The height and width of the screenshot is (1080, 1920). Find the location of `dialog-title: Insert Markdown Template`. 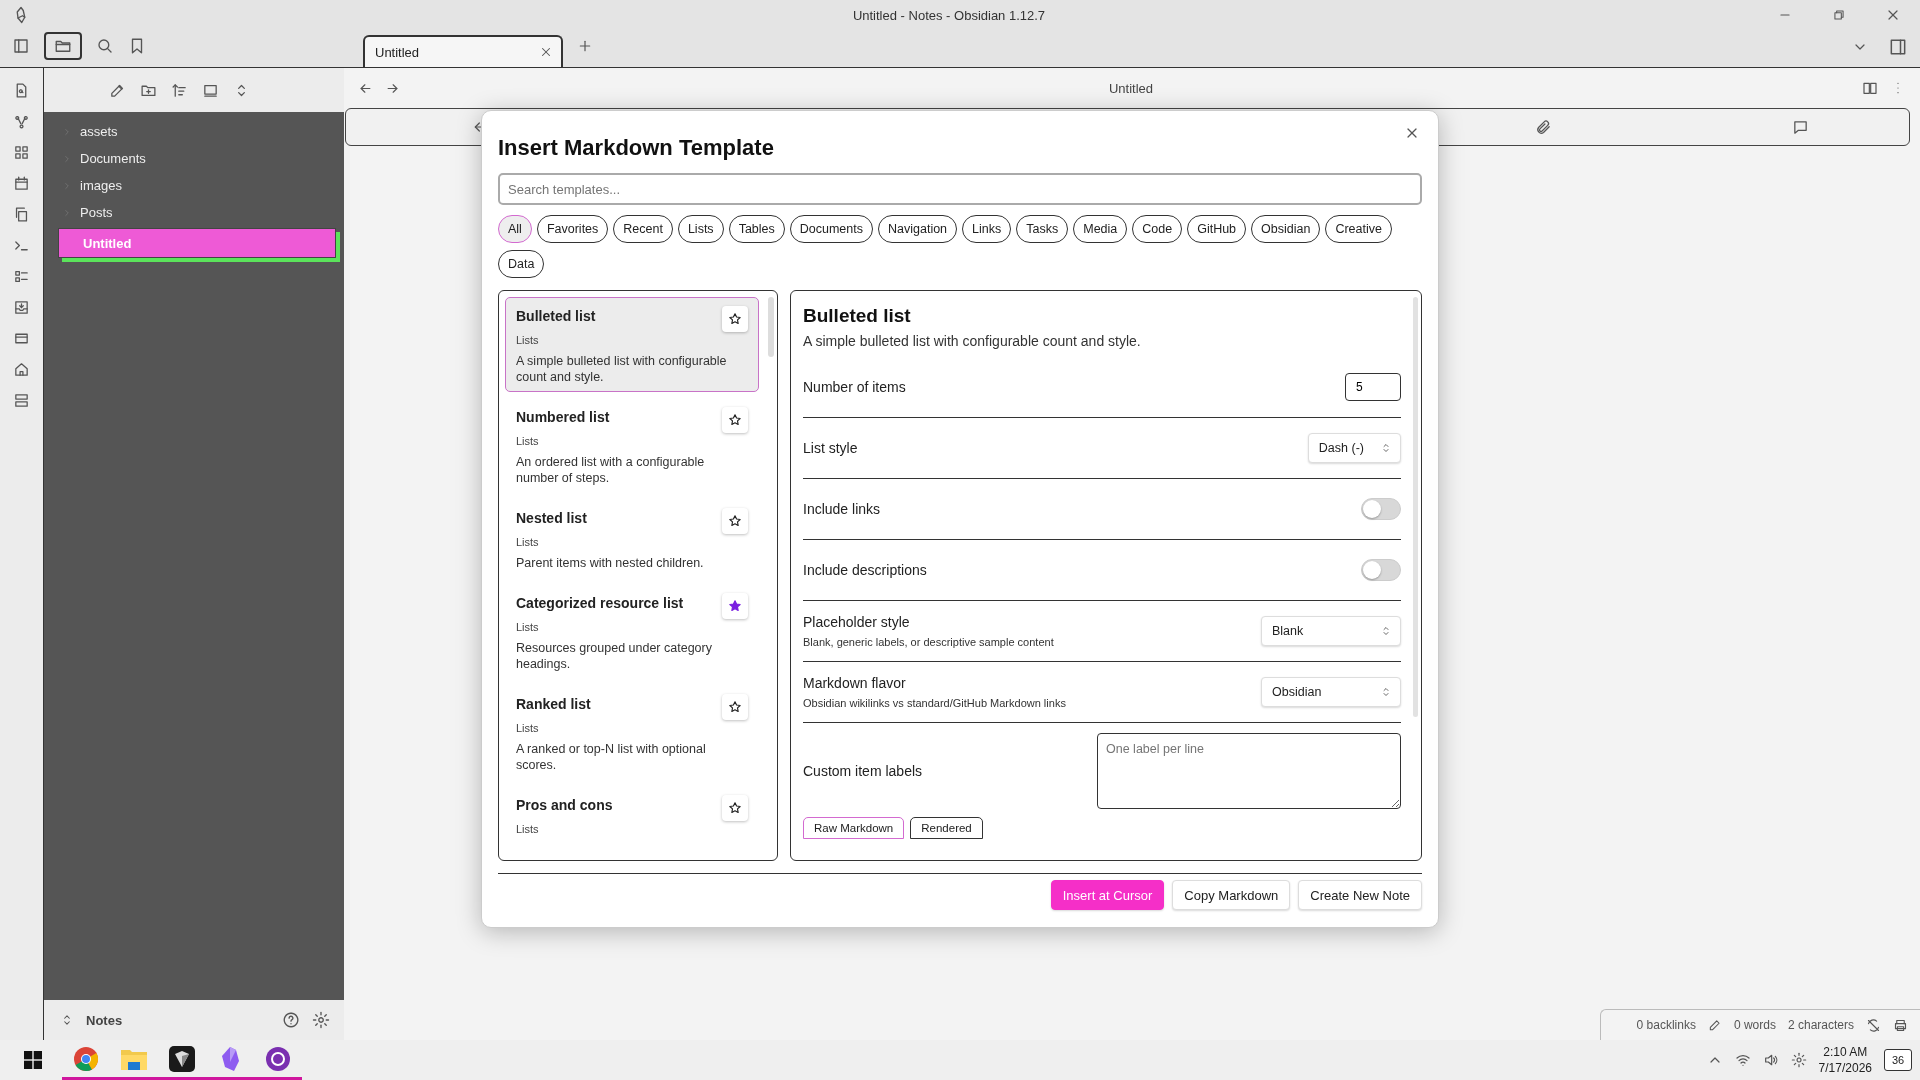

dialog-title: Insert Markdown Template is located at coordinates (636, 148).